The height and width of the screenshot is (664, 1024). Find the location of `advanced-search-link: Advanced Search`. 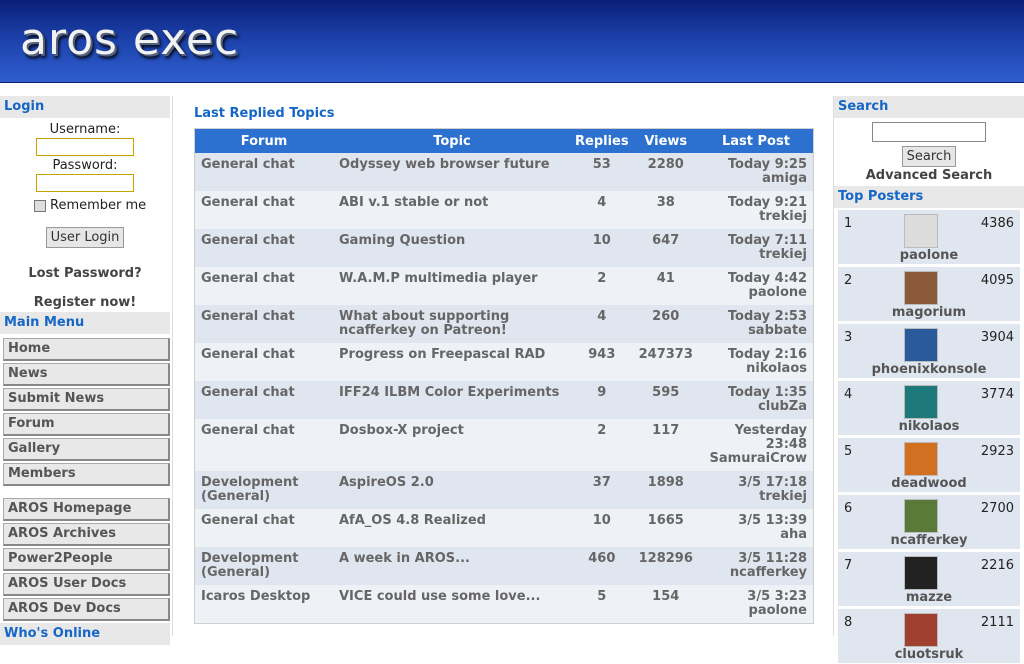

advanced-search-link: Advanced Search is located at coordinates (929, 175).